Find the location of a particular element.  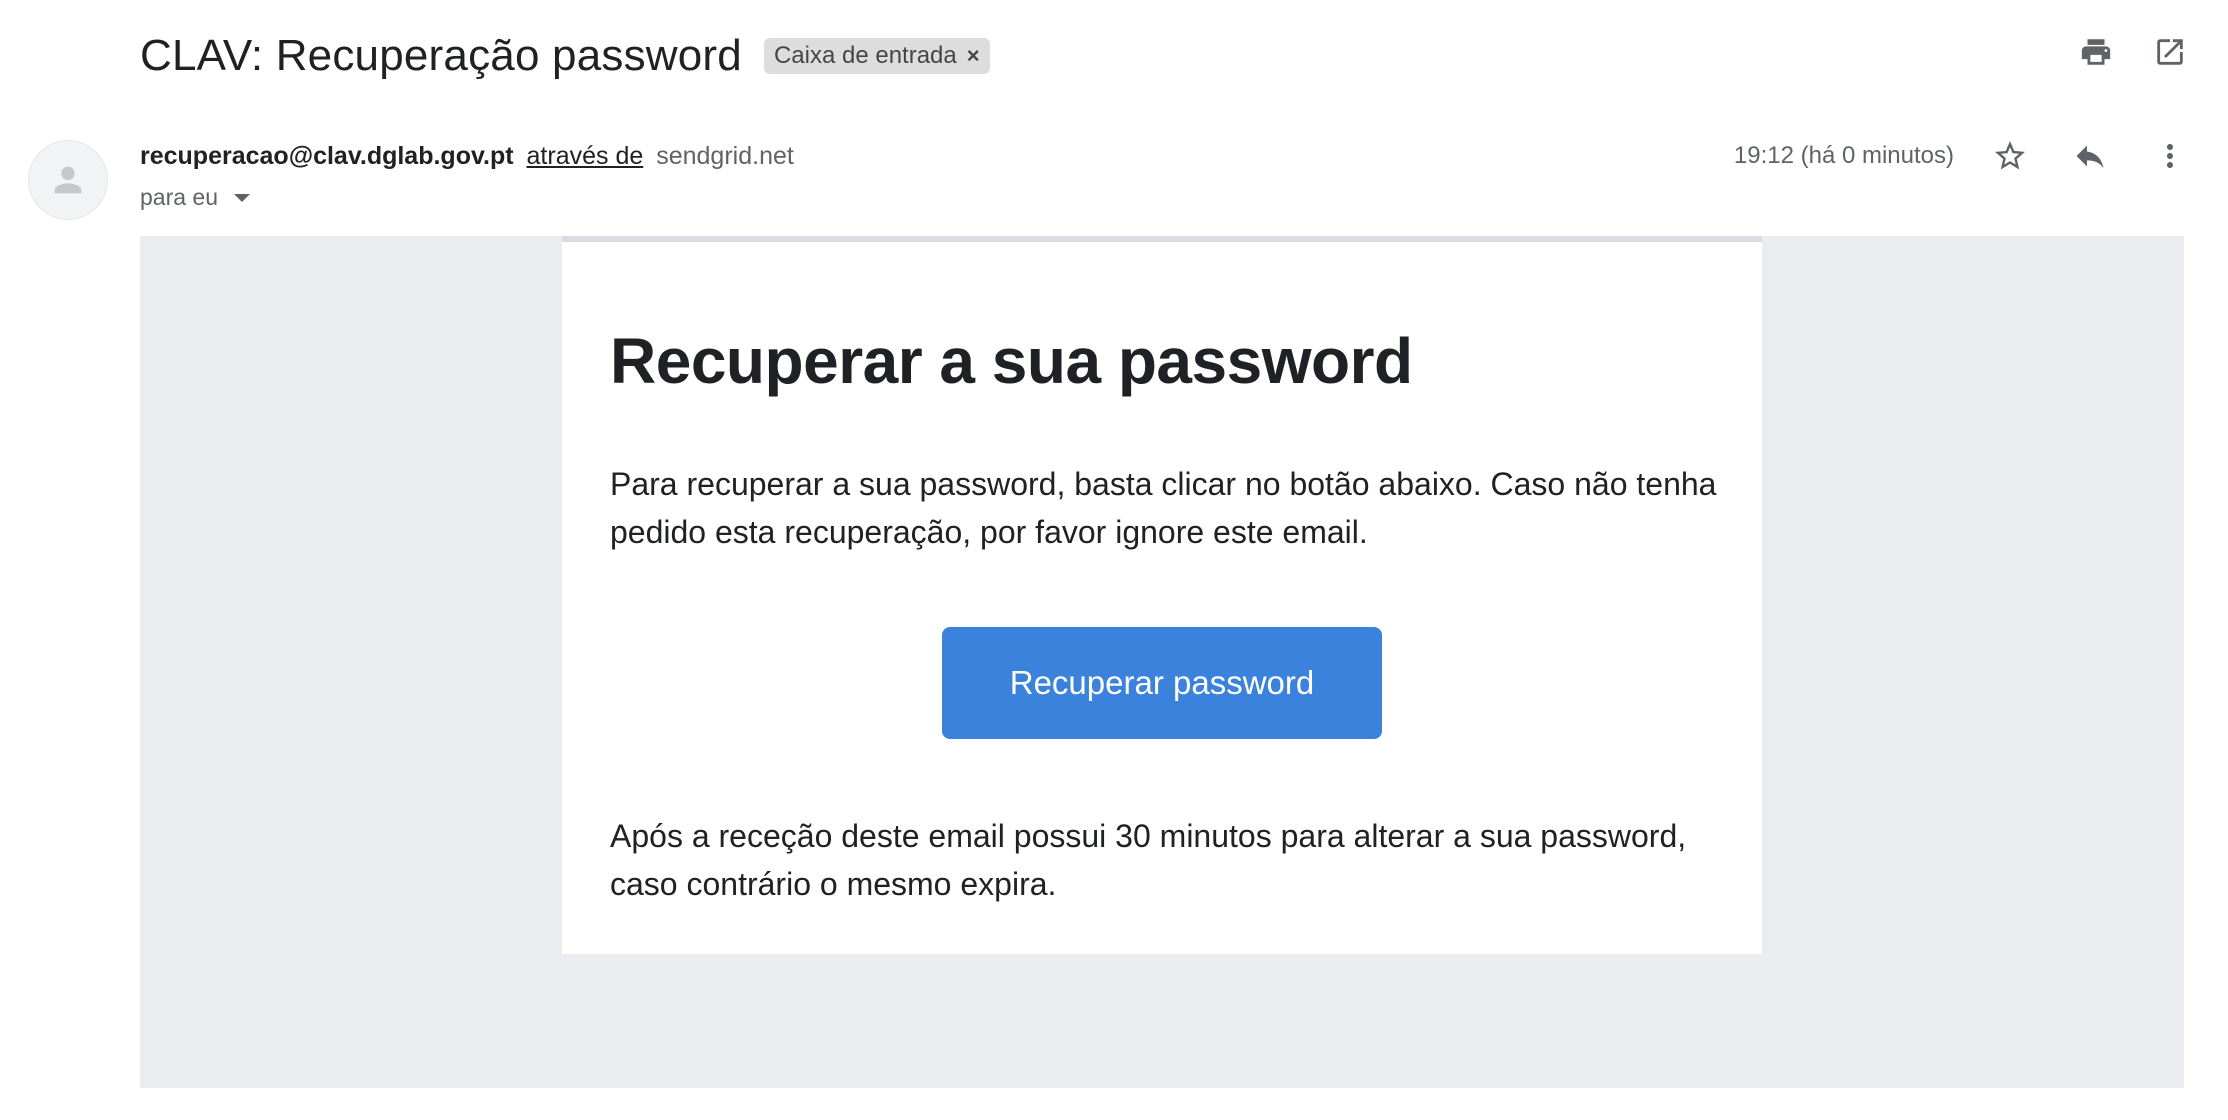

person-icon is located at coordinates (68, 180).